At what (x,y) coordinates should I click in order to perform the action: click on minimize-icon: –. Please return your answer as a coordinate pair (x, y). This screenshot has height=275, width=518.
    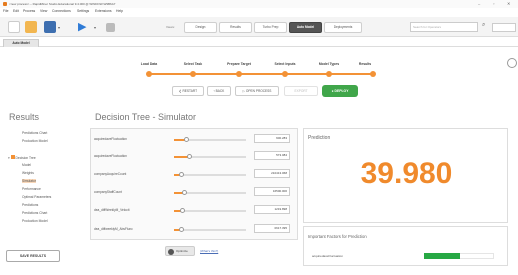
    Looking at the image, I should click on (479, 3).